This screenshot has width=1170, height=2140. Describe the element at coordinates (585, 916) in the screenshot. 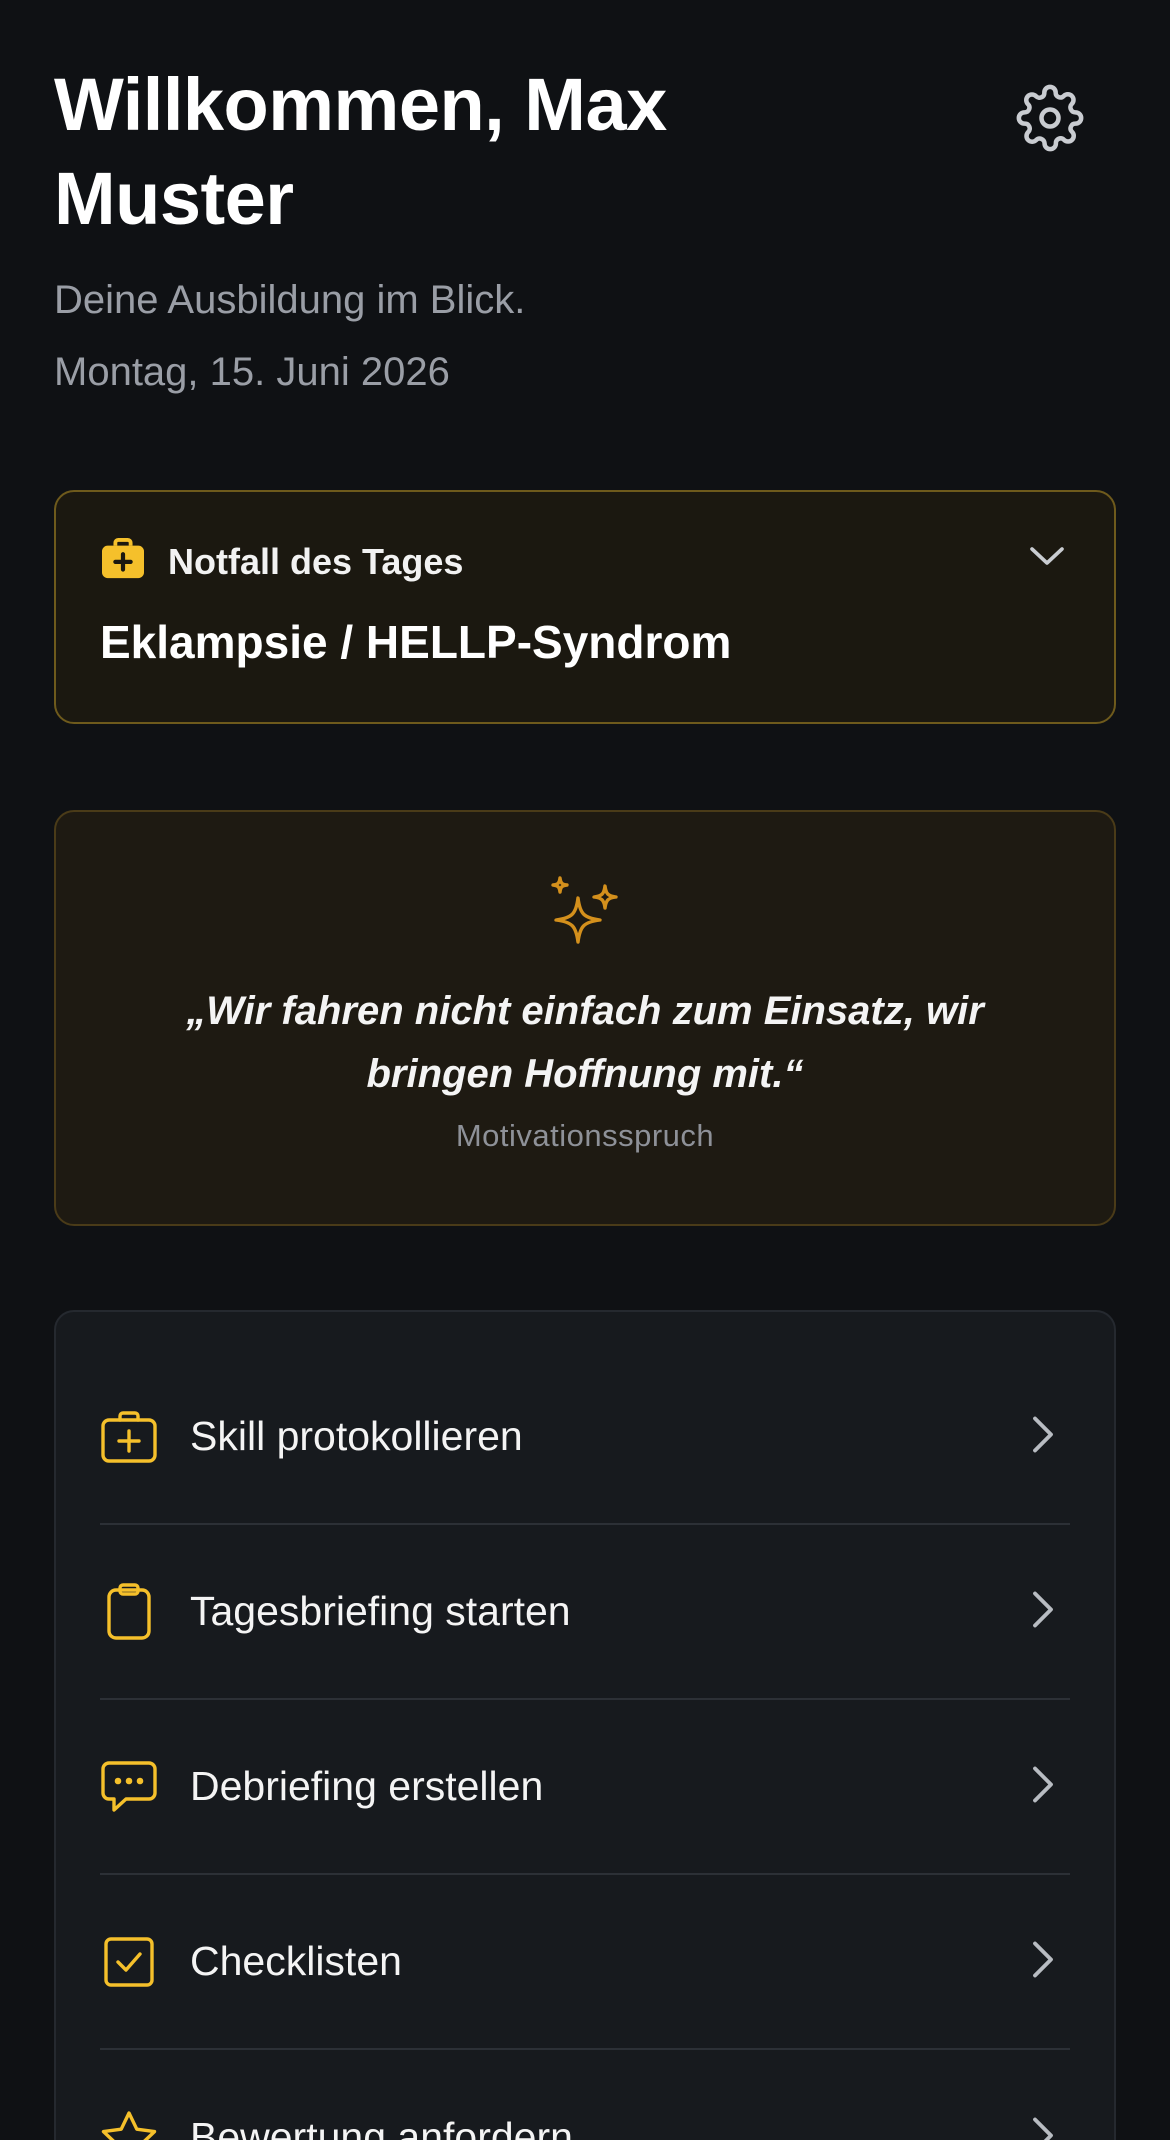

I see `sparkles-icon` at that location.